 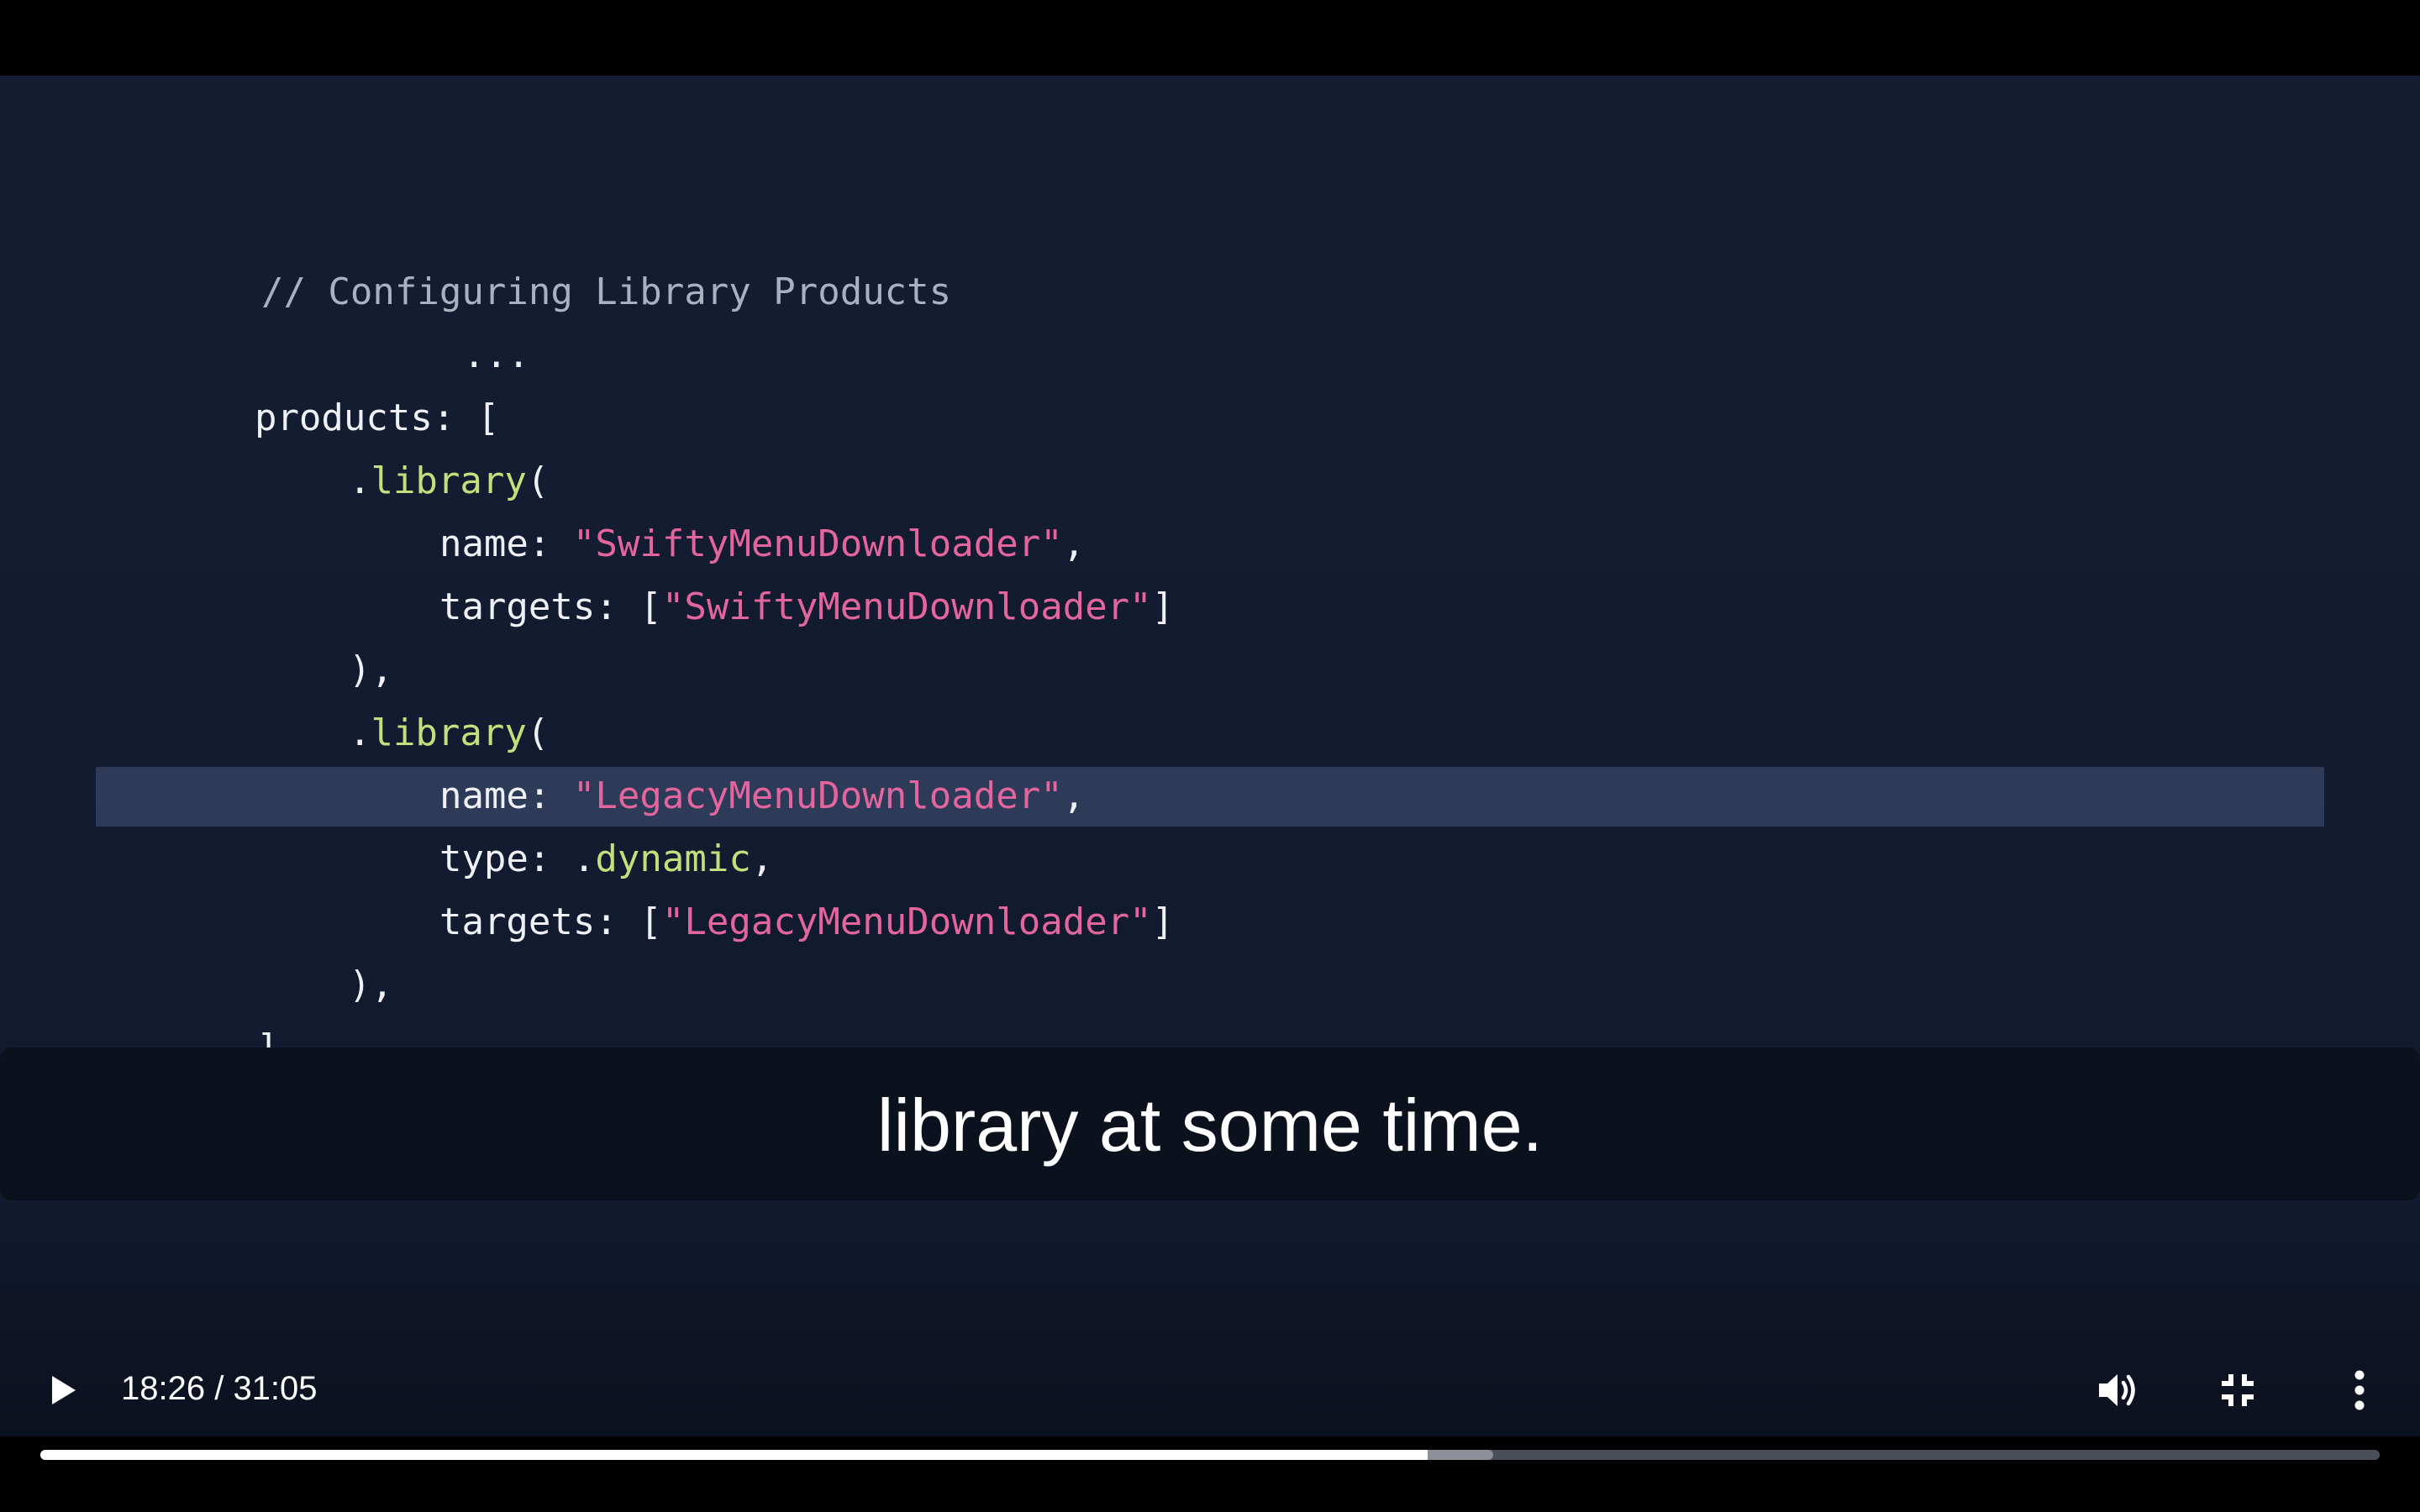 What do you see at coordinates (695, 759) in the screenshot?
I see `code-line-name-2: name: "LegacyMenuDownloader",` at bounding box center [695, 759].